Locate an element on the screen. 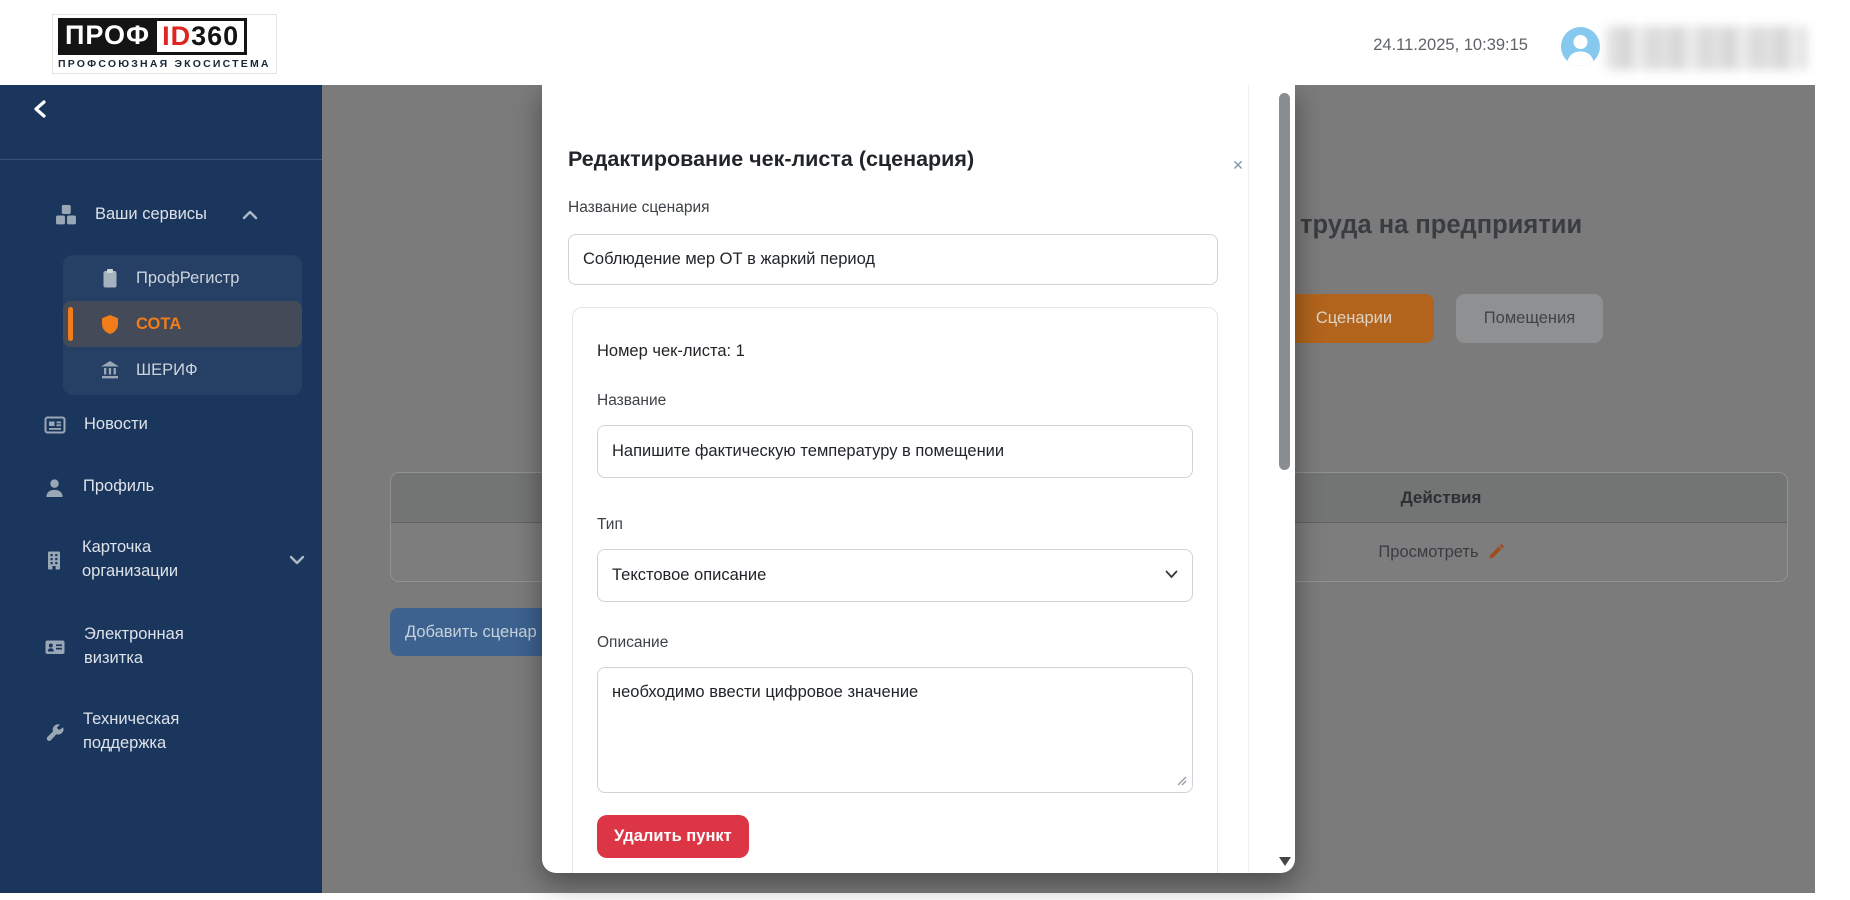 This screenshot has height=900, width=1850. sidebar-item-label: ПрофРегистр is located at coordinates (188, 277).